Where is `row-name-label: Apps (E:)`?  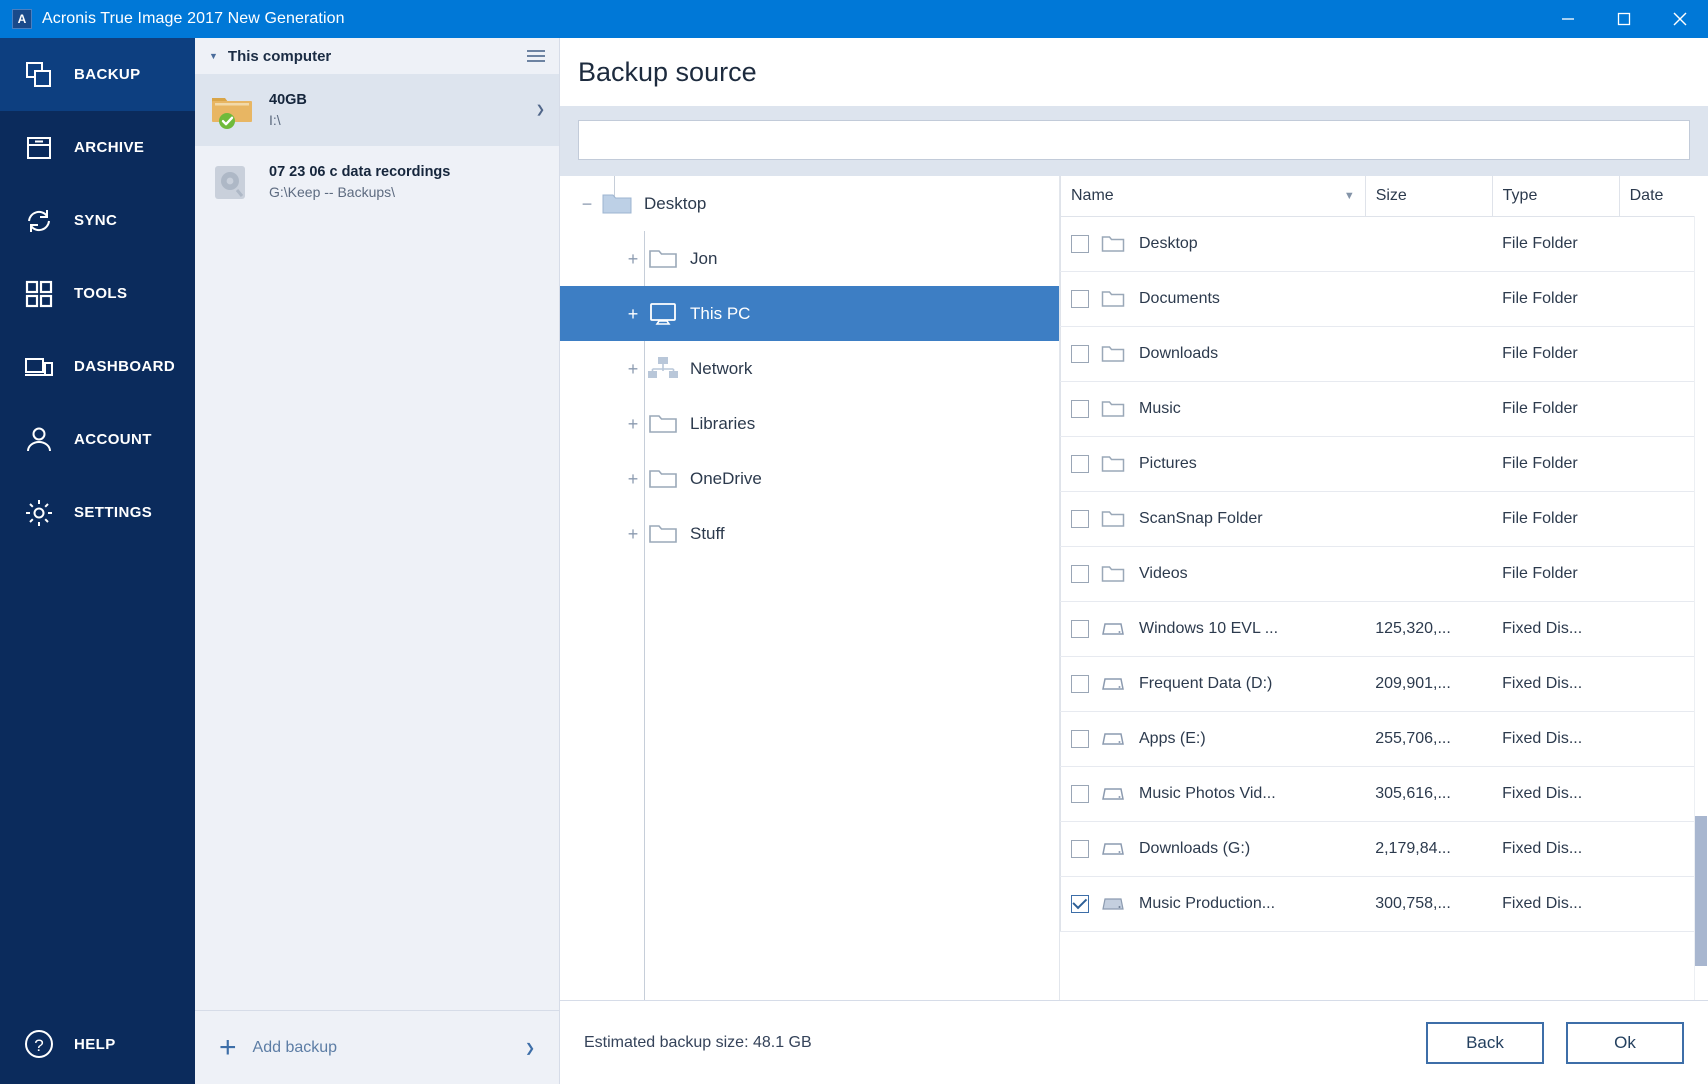
row-name-label: Apps (E:) is located at coordinates (1172, 738).